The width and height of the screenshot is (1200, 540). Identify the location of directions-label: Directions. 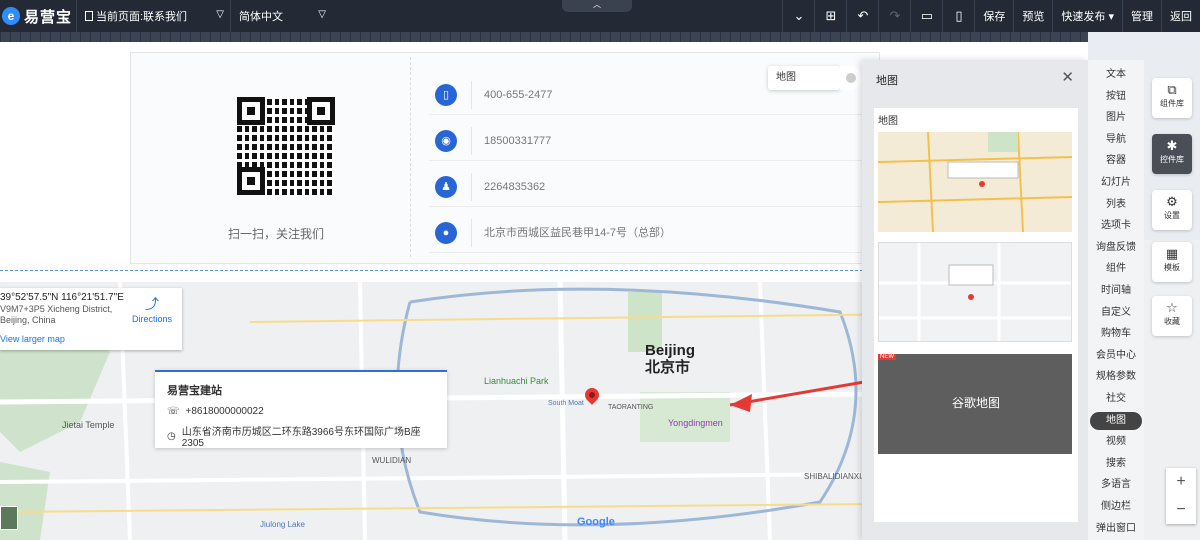
(151, 319).